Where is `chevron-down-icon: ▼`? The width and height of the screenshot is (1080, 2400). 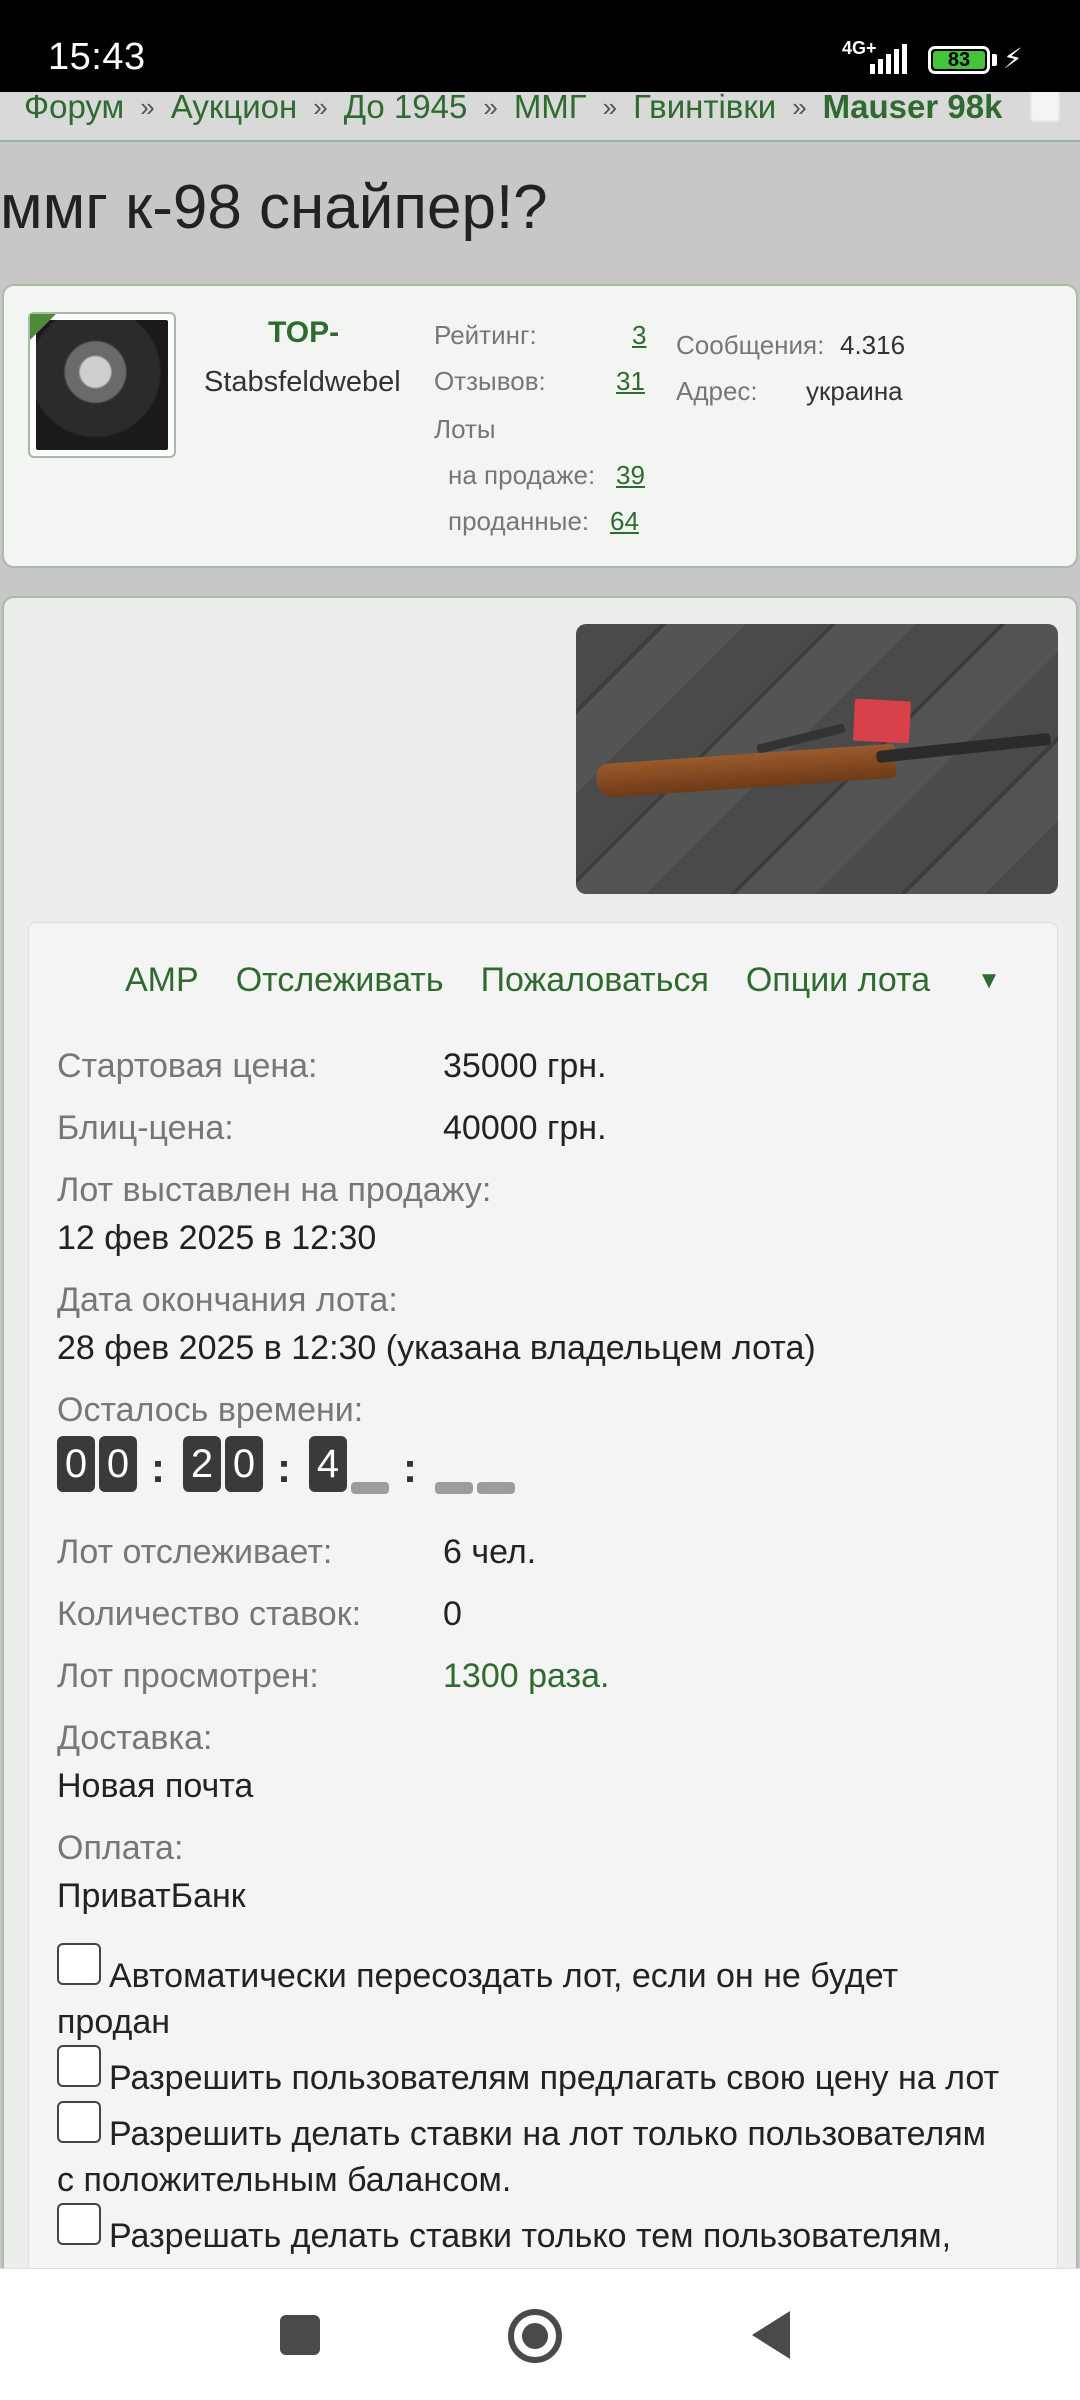 chevron-down-icon: ▼ is located at coordinates (989, 980).